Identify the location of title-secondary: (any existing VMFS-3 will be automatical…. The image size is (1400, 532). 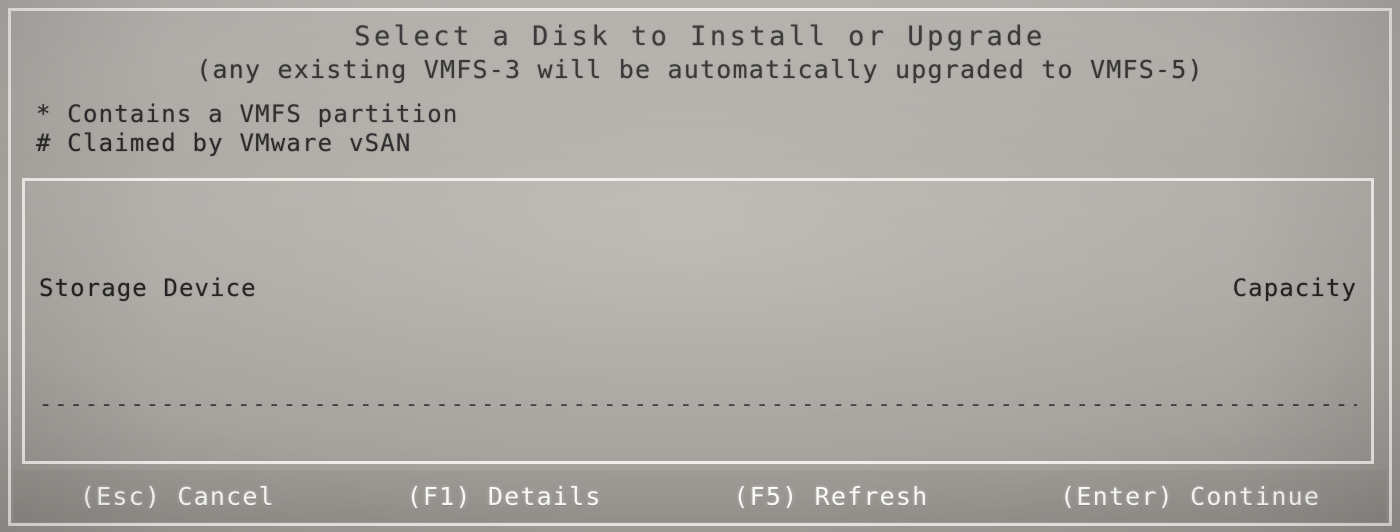
(700, 69).